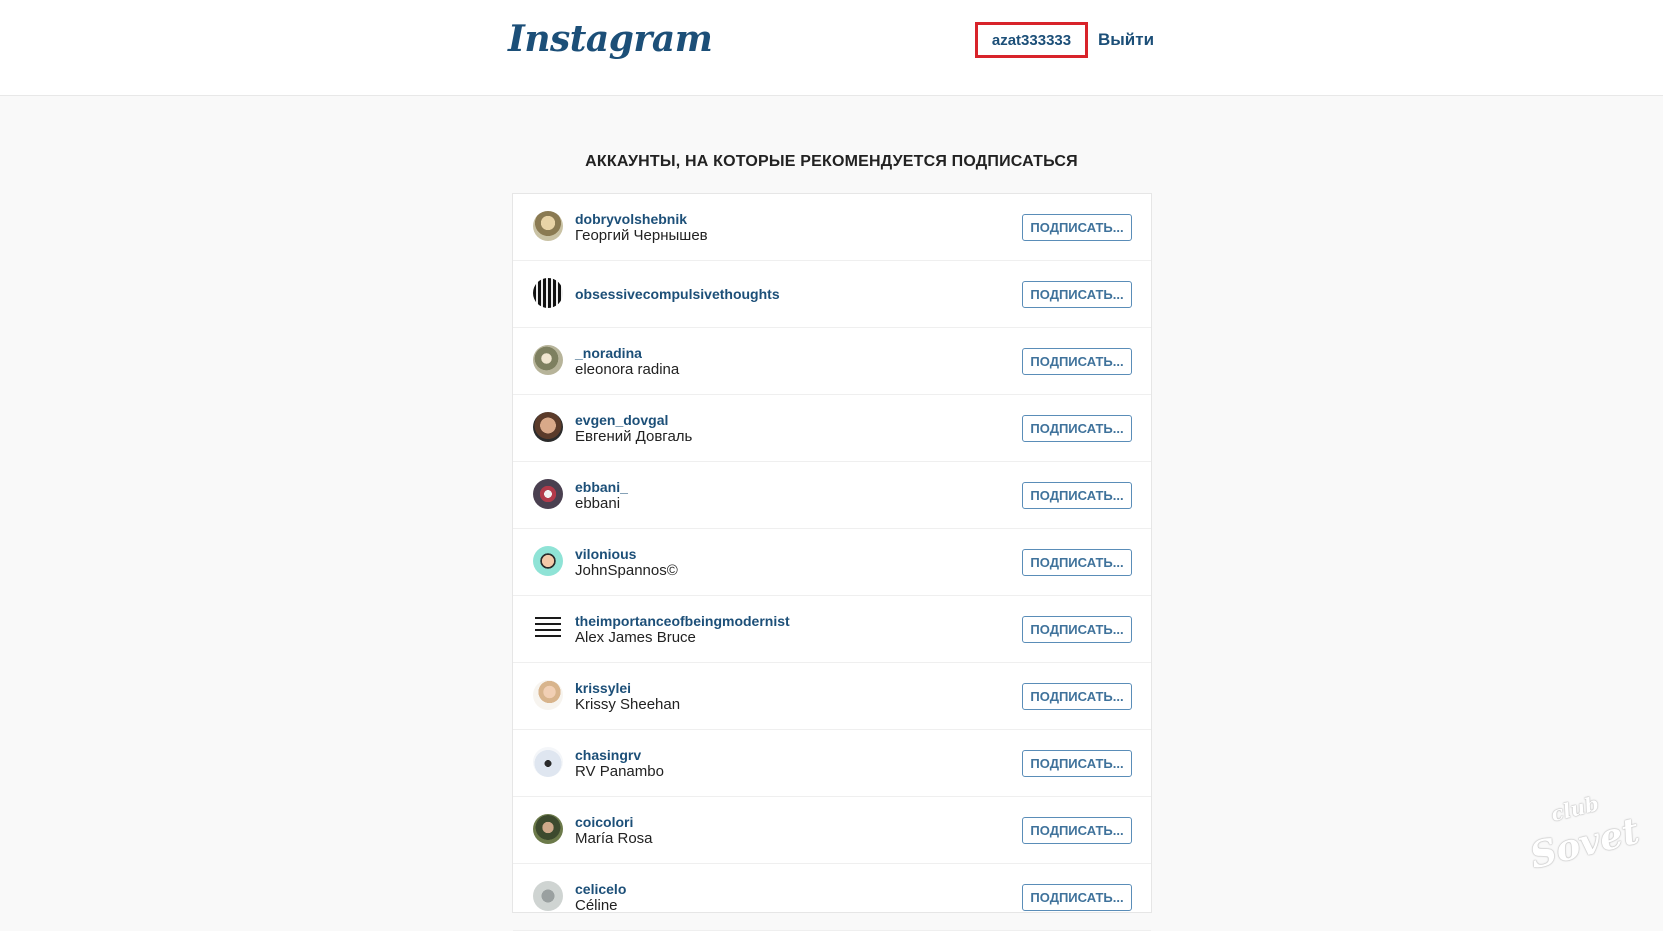  I want to click on account-handle-link: celicelo, so click(600, 889).